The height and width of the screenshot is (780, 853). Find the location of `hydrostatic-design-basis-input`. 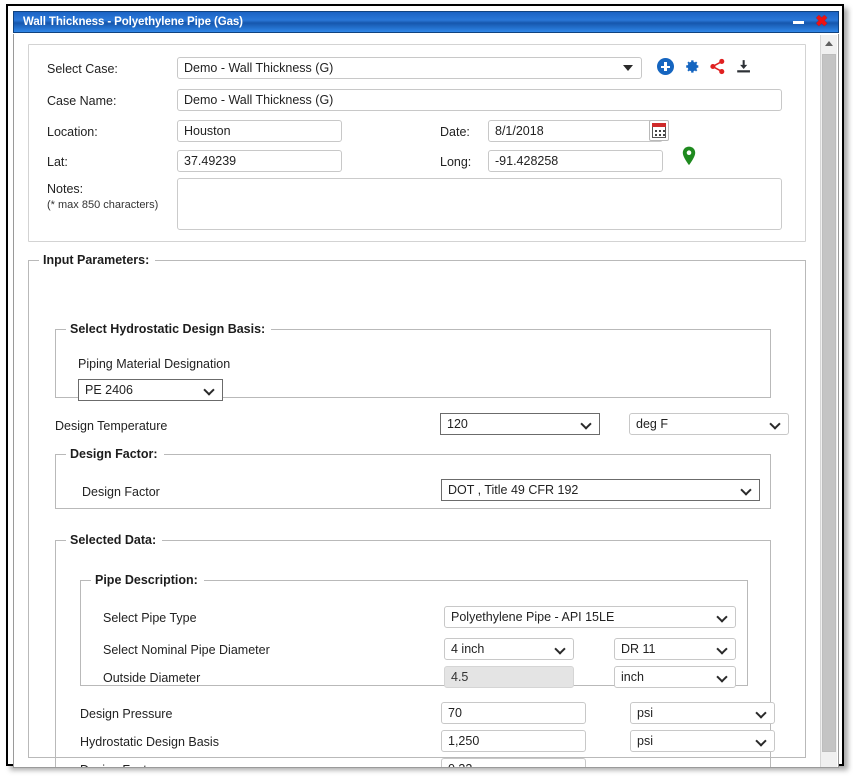

hydrostatic-design-basis-input is located at coordinates (513, 741).